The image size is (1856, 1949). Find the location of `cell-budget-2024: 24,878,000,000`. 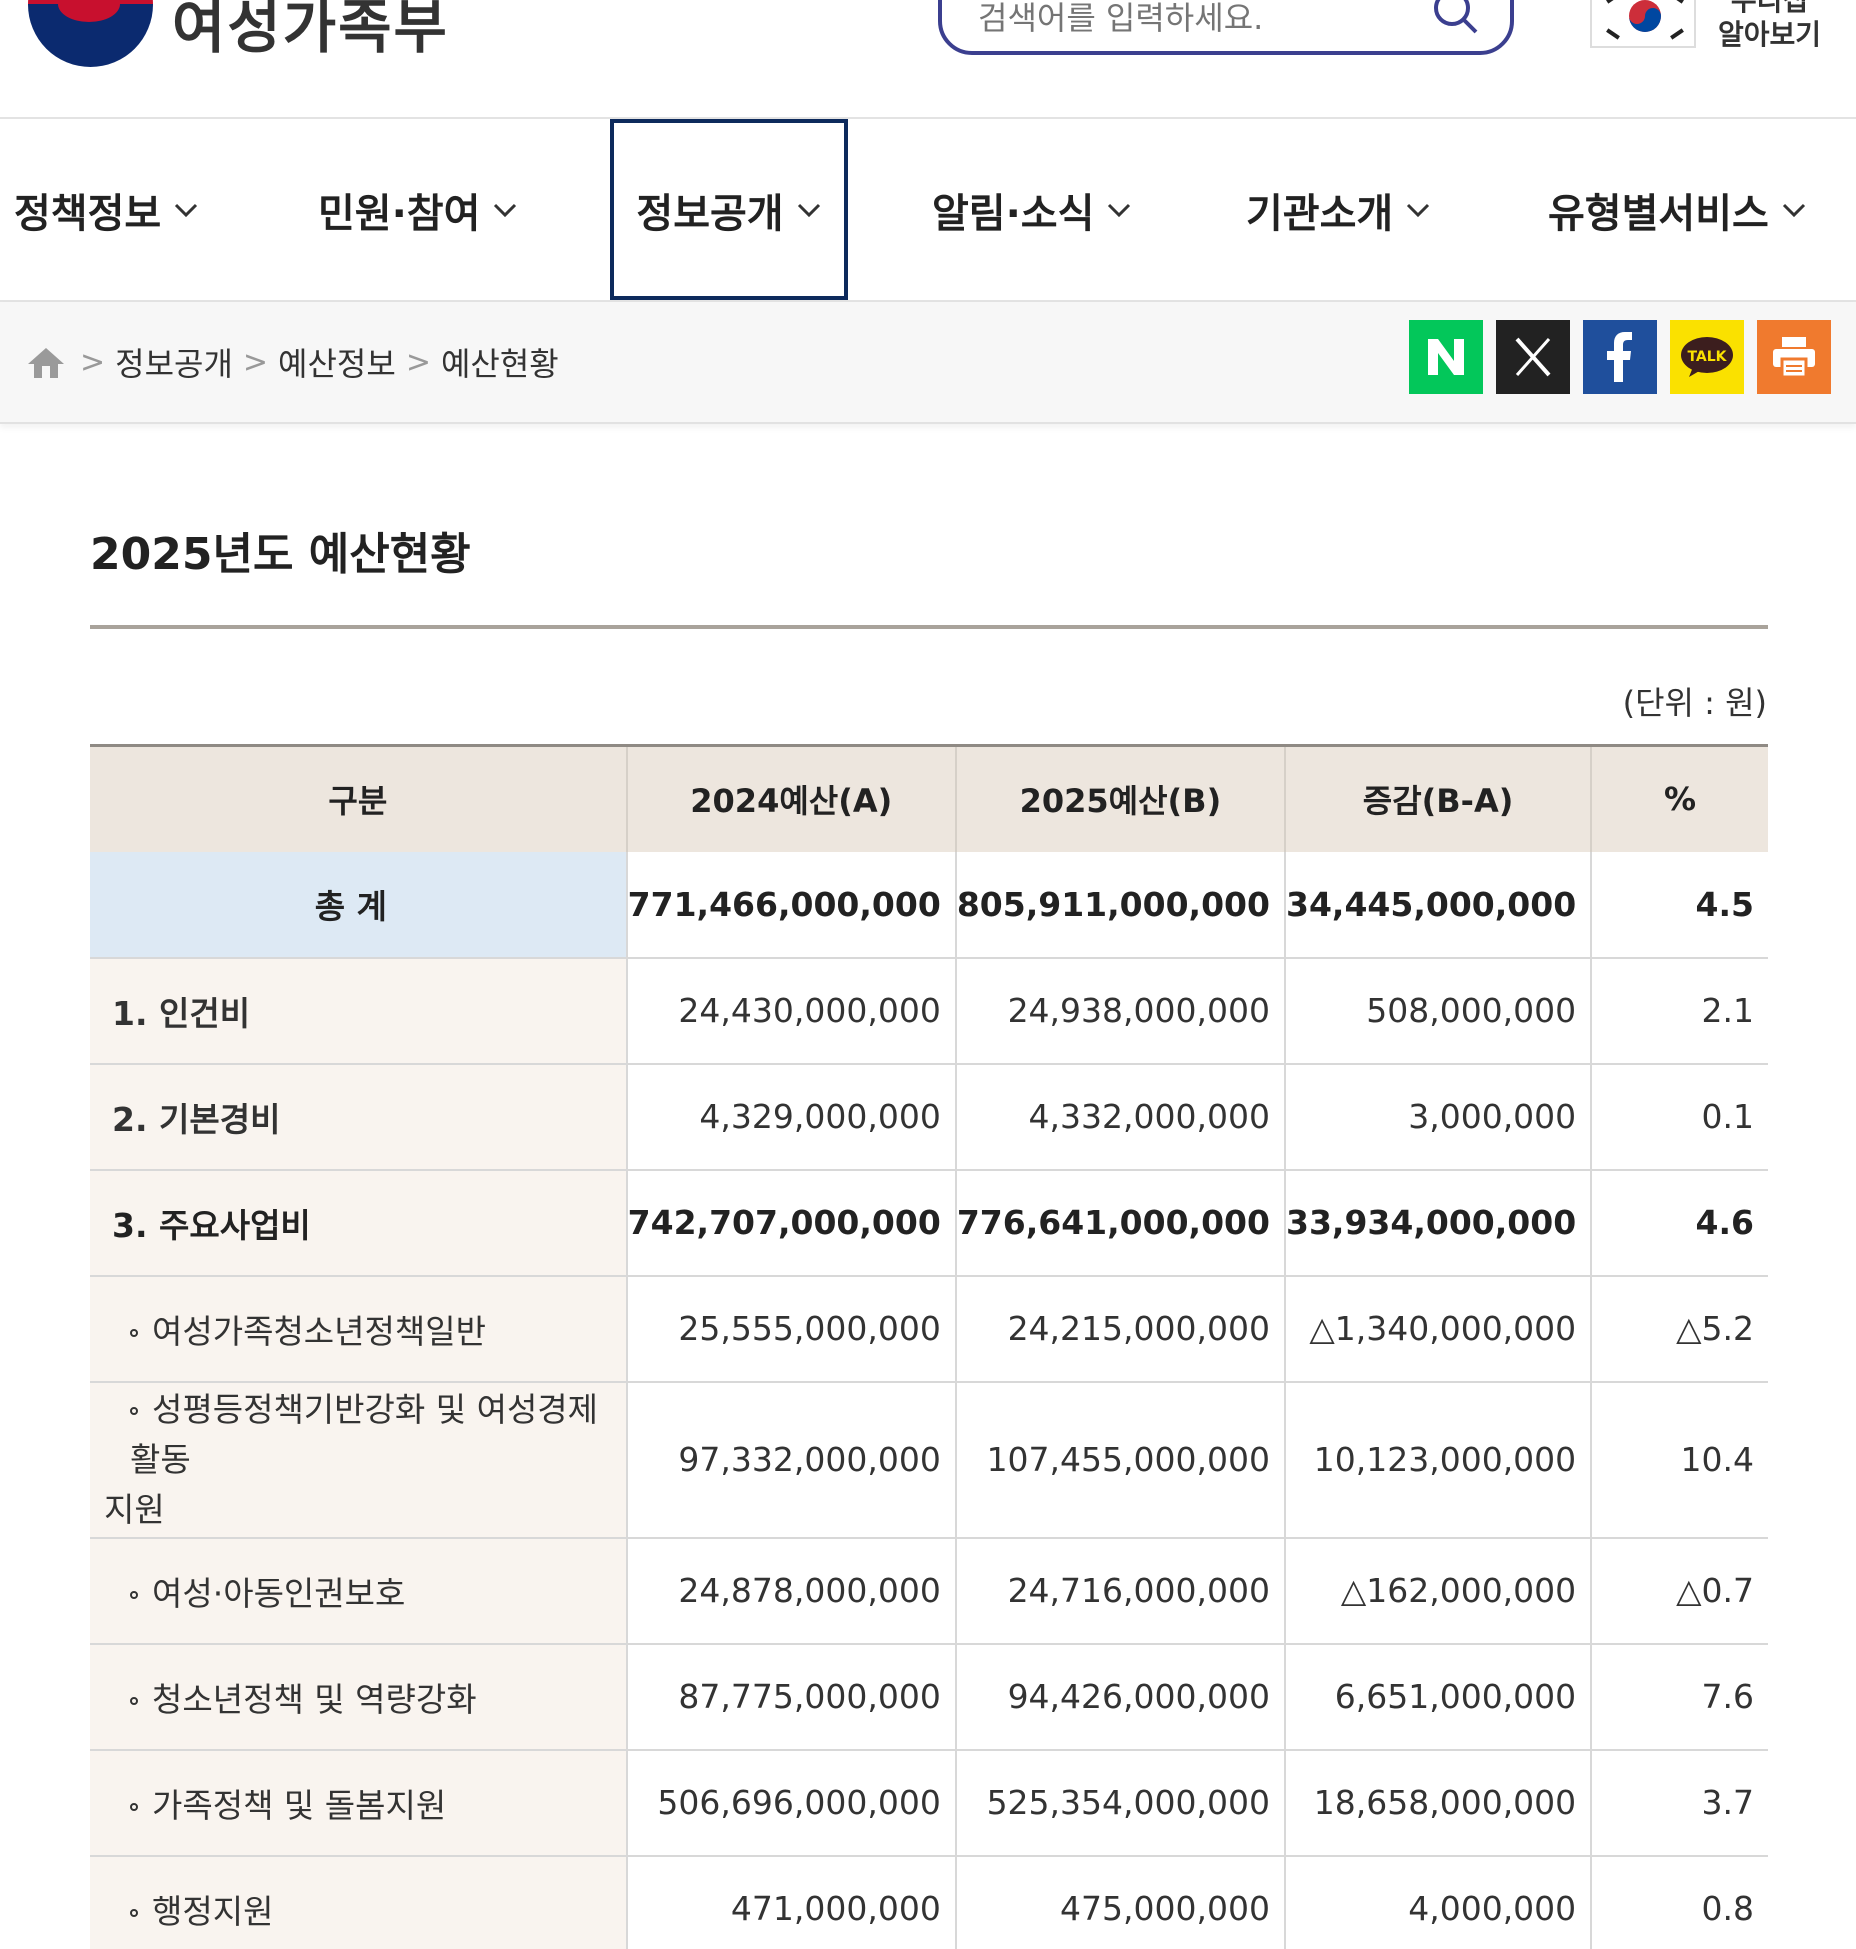

cell-budget-2024: 24,878,000,000 is located at coordinates (791, 1591).